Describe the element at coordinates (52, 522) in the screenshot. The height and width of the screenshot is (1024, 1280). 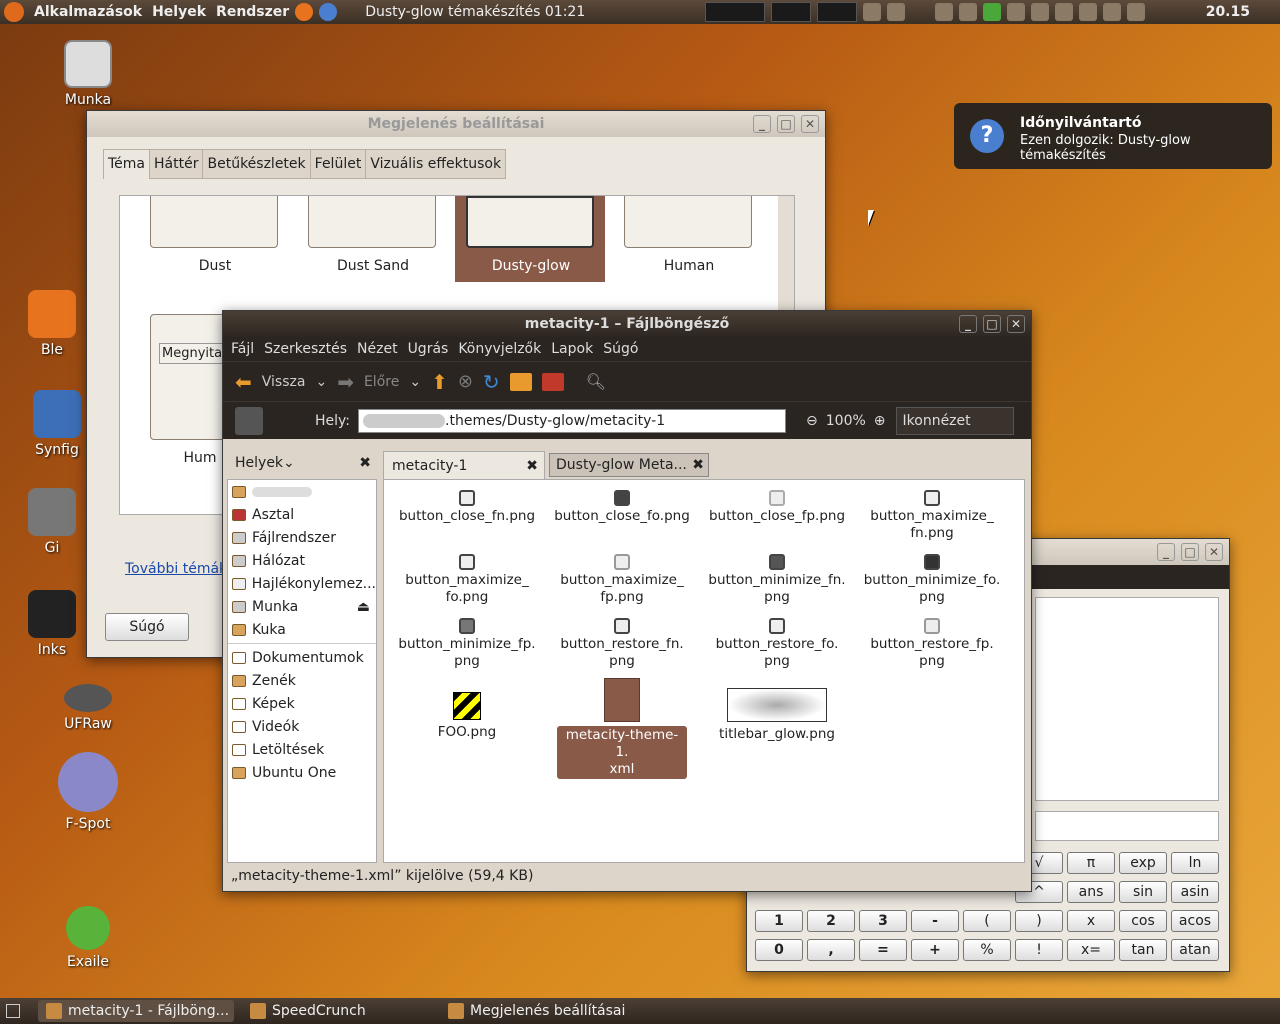
I see `desktop-icon-gimp: Gi` at that location.